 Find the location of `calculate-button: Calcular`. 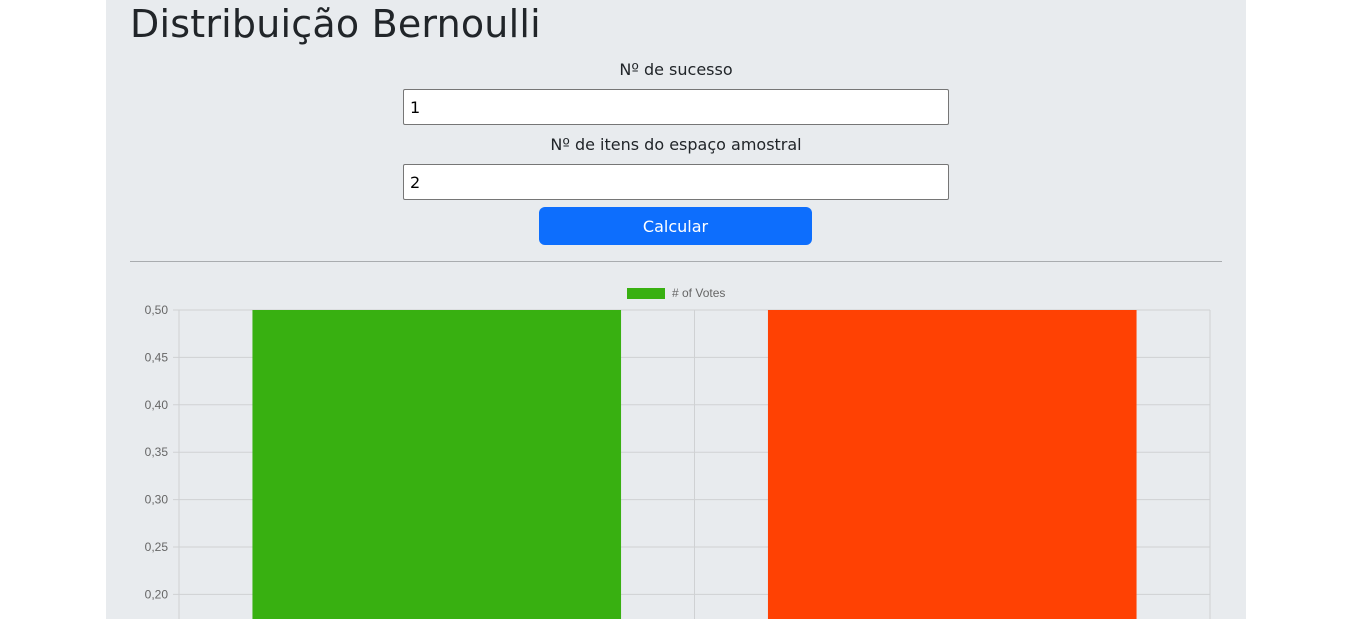

calculate-button: Calcular is located at coordinates (675, 226).